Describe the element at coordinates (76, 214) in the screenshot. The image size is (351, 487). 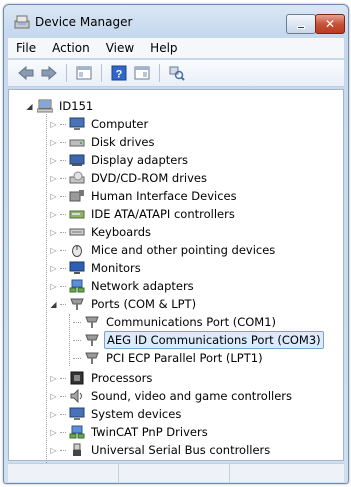
I see `ide-controller-icon` at that location.